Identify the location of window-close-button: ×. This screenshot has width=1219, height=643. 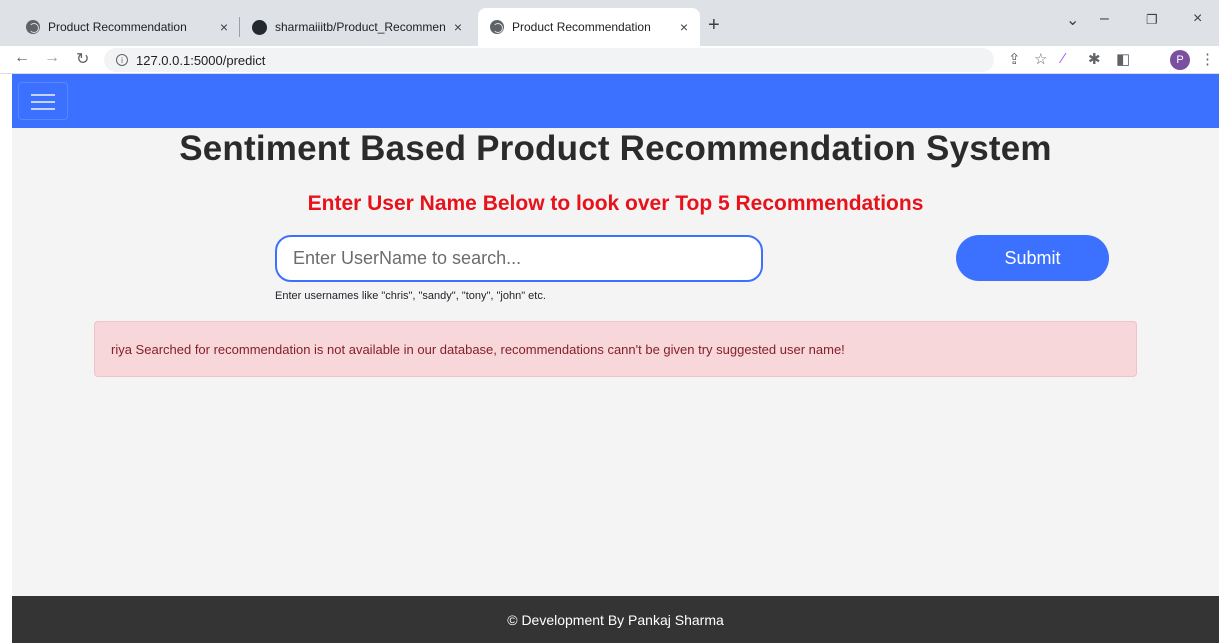
(1197, 19).